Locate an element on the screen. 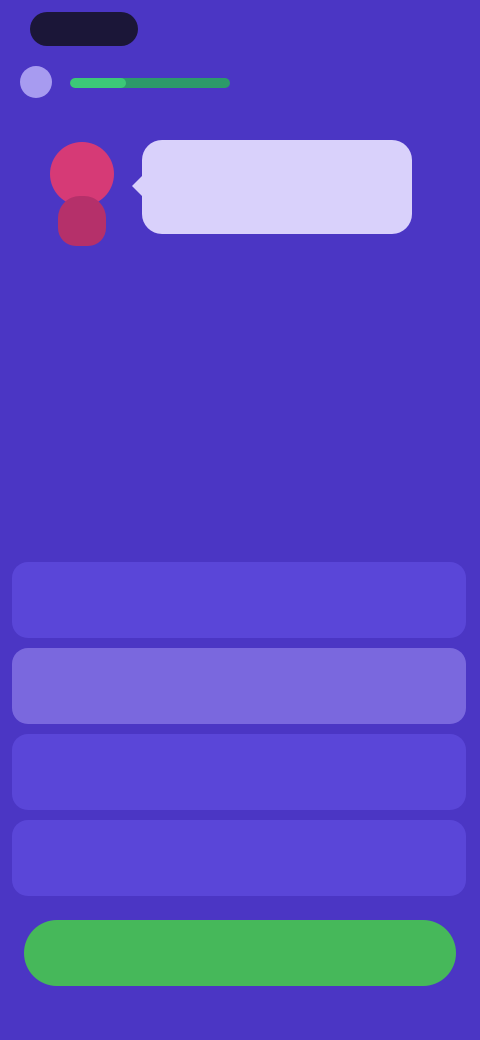 The height and width of the screenshot is (1040, 480). progress-bar is located at coordinates (150, 83).